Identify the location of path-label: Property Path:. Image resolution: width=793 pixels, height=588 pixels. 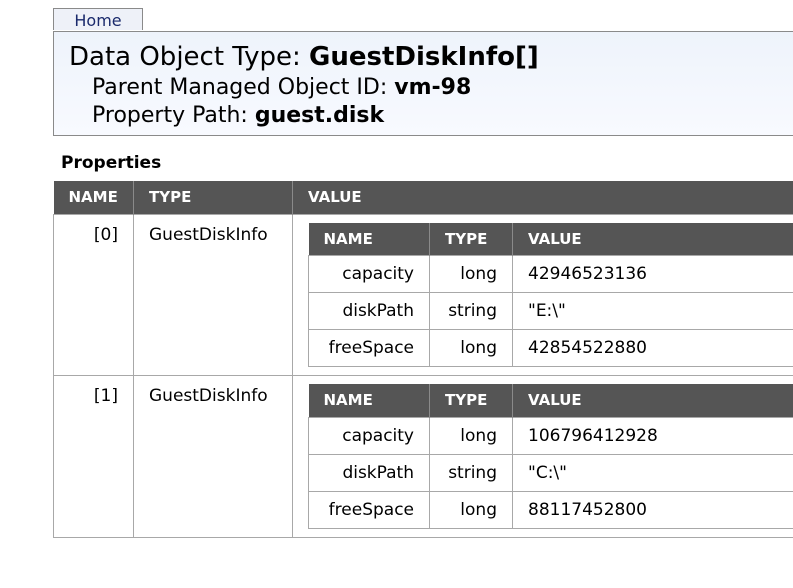
(173, 115).